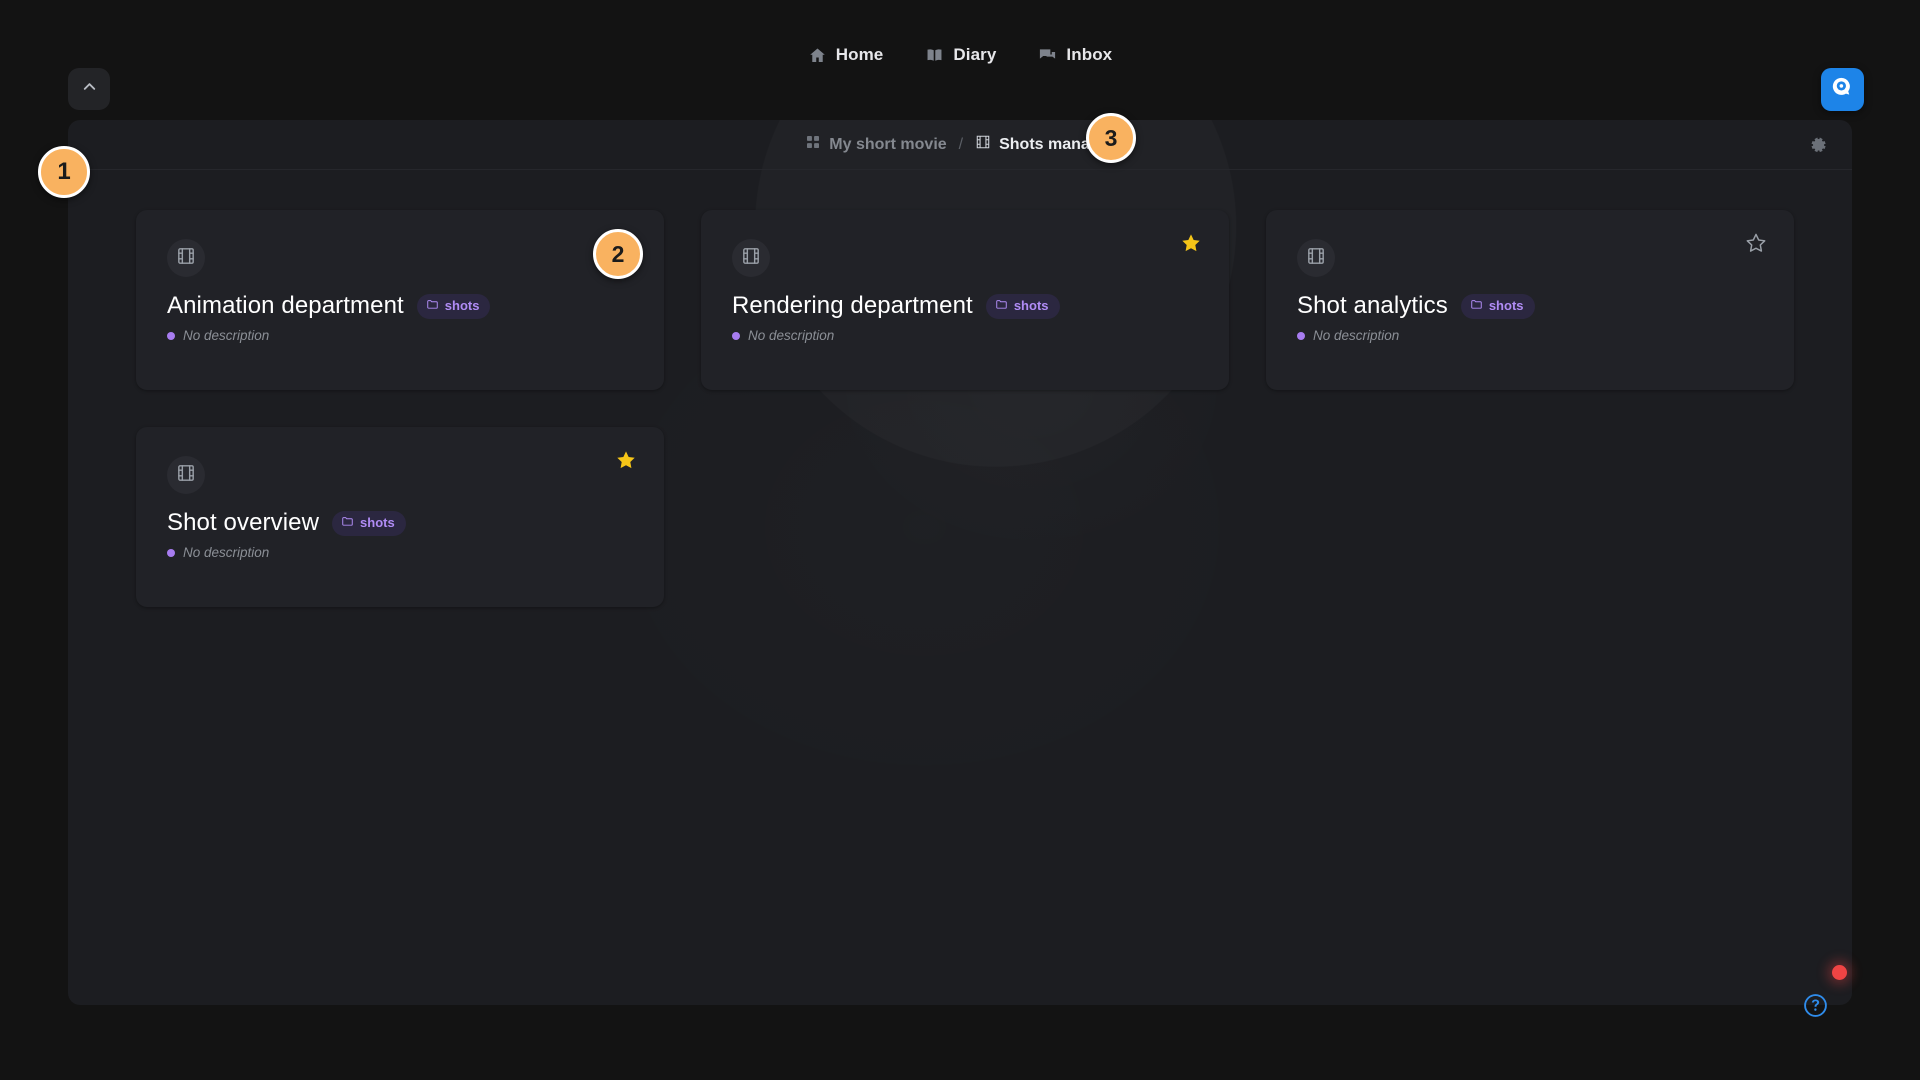  I want to click on card-content: Shot analytics shots No description, so click(1535, 291).